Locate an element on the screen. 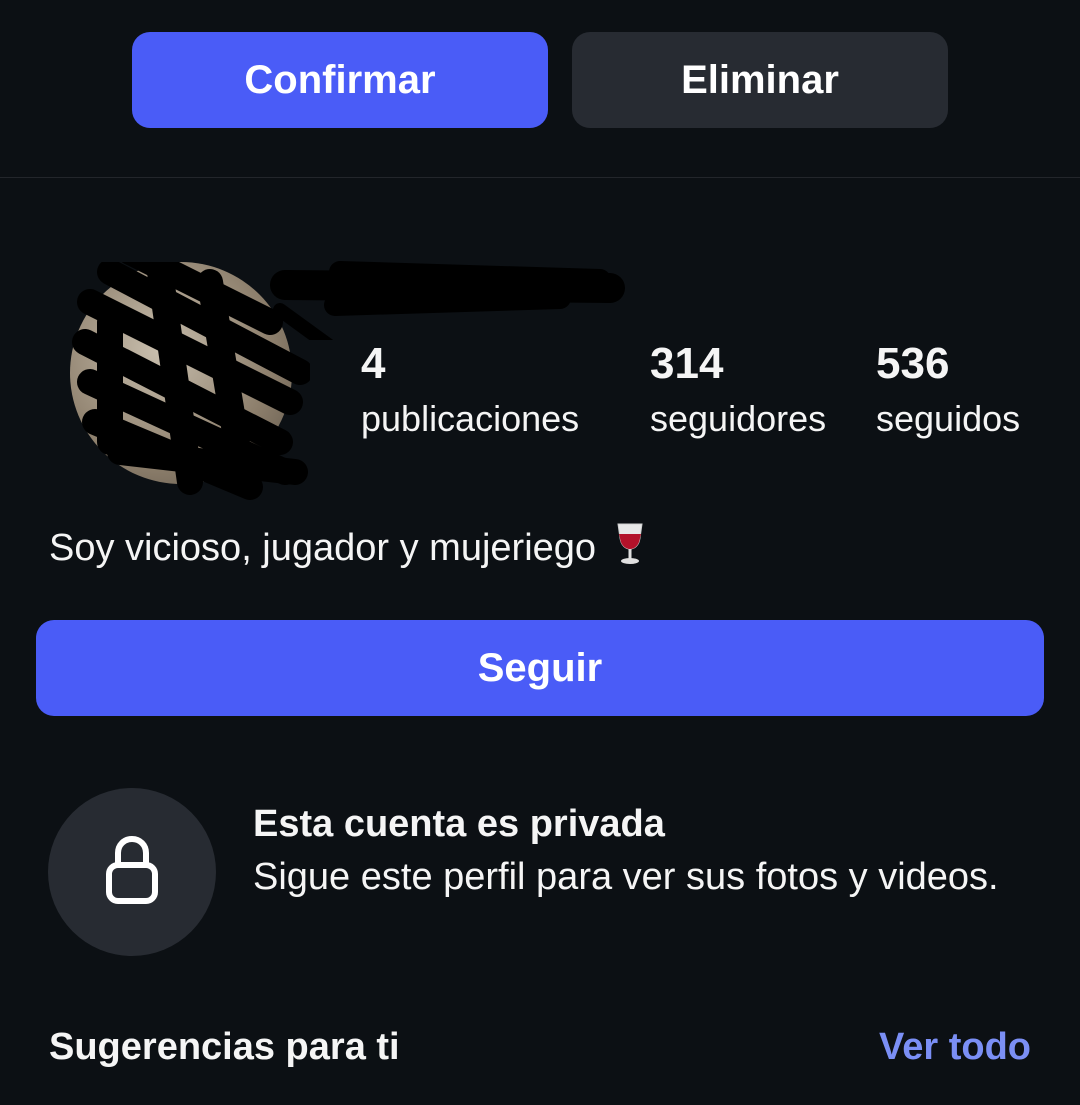  username-redaction is located at coordinates (447, 300).